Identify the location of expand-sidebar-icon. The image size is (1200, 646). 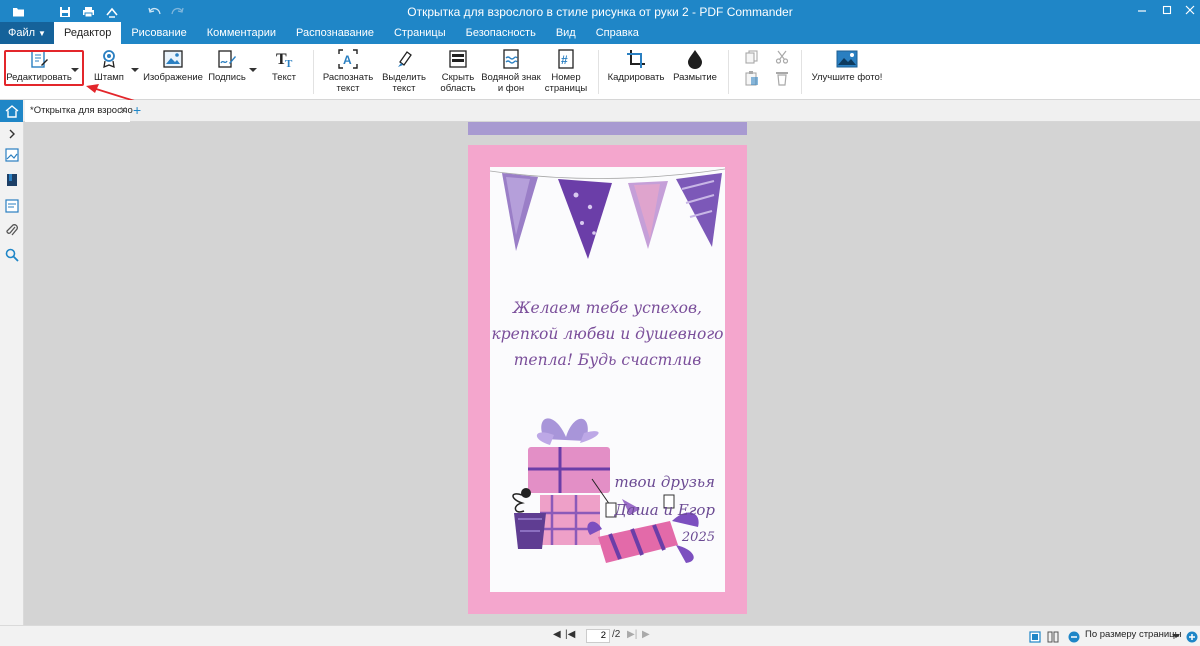
(12, 134).